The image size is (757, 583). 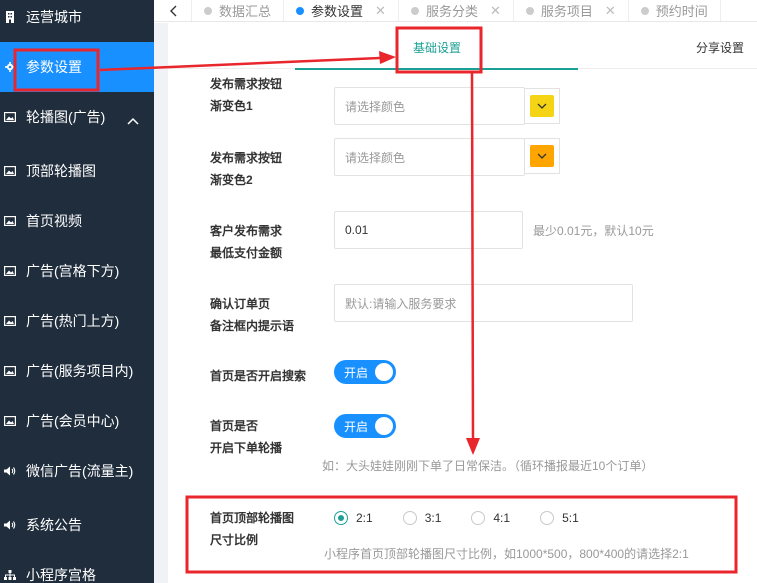 What do you see at coordinates (720, 47) in the screenshot?
I see `subtab-share-settings: 分享设置` at bounding box center [720, 47].